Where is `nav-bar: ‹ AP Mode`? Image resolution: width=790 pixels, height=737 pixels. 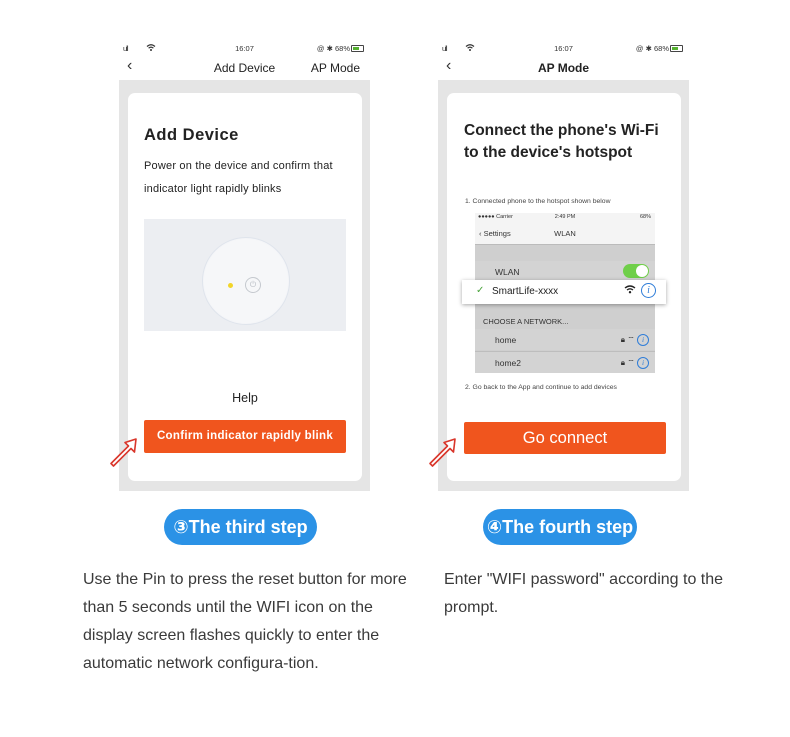
nav-bar: ‹ AP Mode is located at coordinates (563, 68).